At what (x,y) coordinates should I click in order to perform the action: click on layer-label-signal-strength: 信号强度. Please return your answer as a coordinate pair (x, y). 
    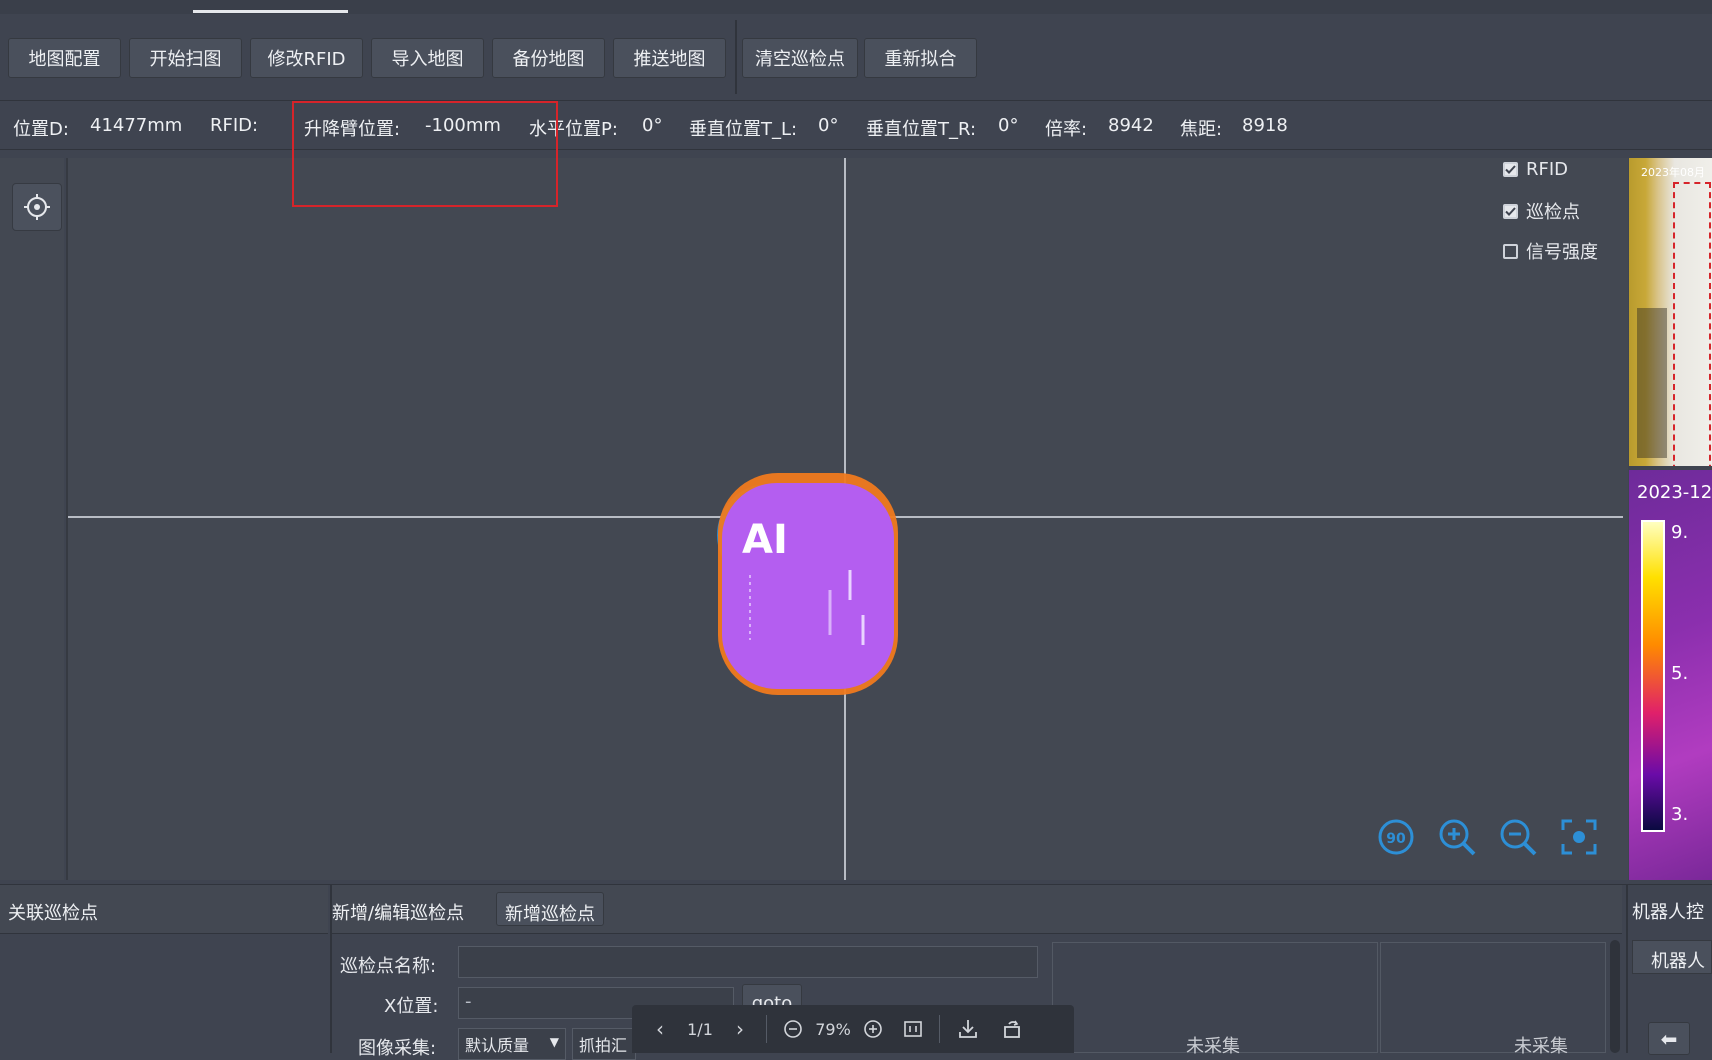
    Looking at the image, I should click on (1562, 252).